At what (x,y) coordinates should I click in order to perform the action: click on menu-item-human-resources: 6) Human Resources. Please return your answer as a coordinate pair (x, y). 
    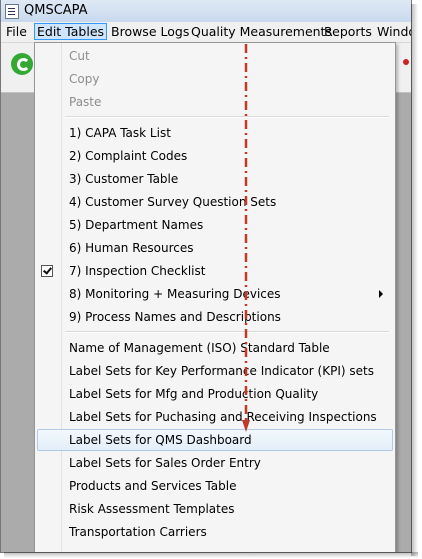
    Looking at the image, I should click on (214, 248).